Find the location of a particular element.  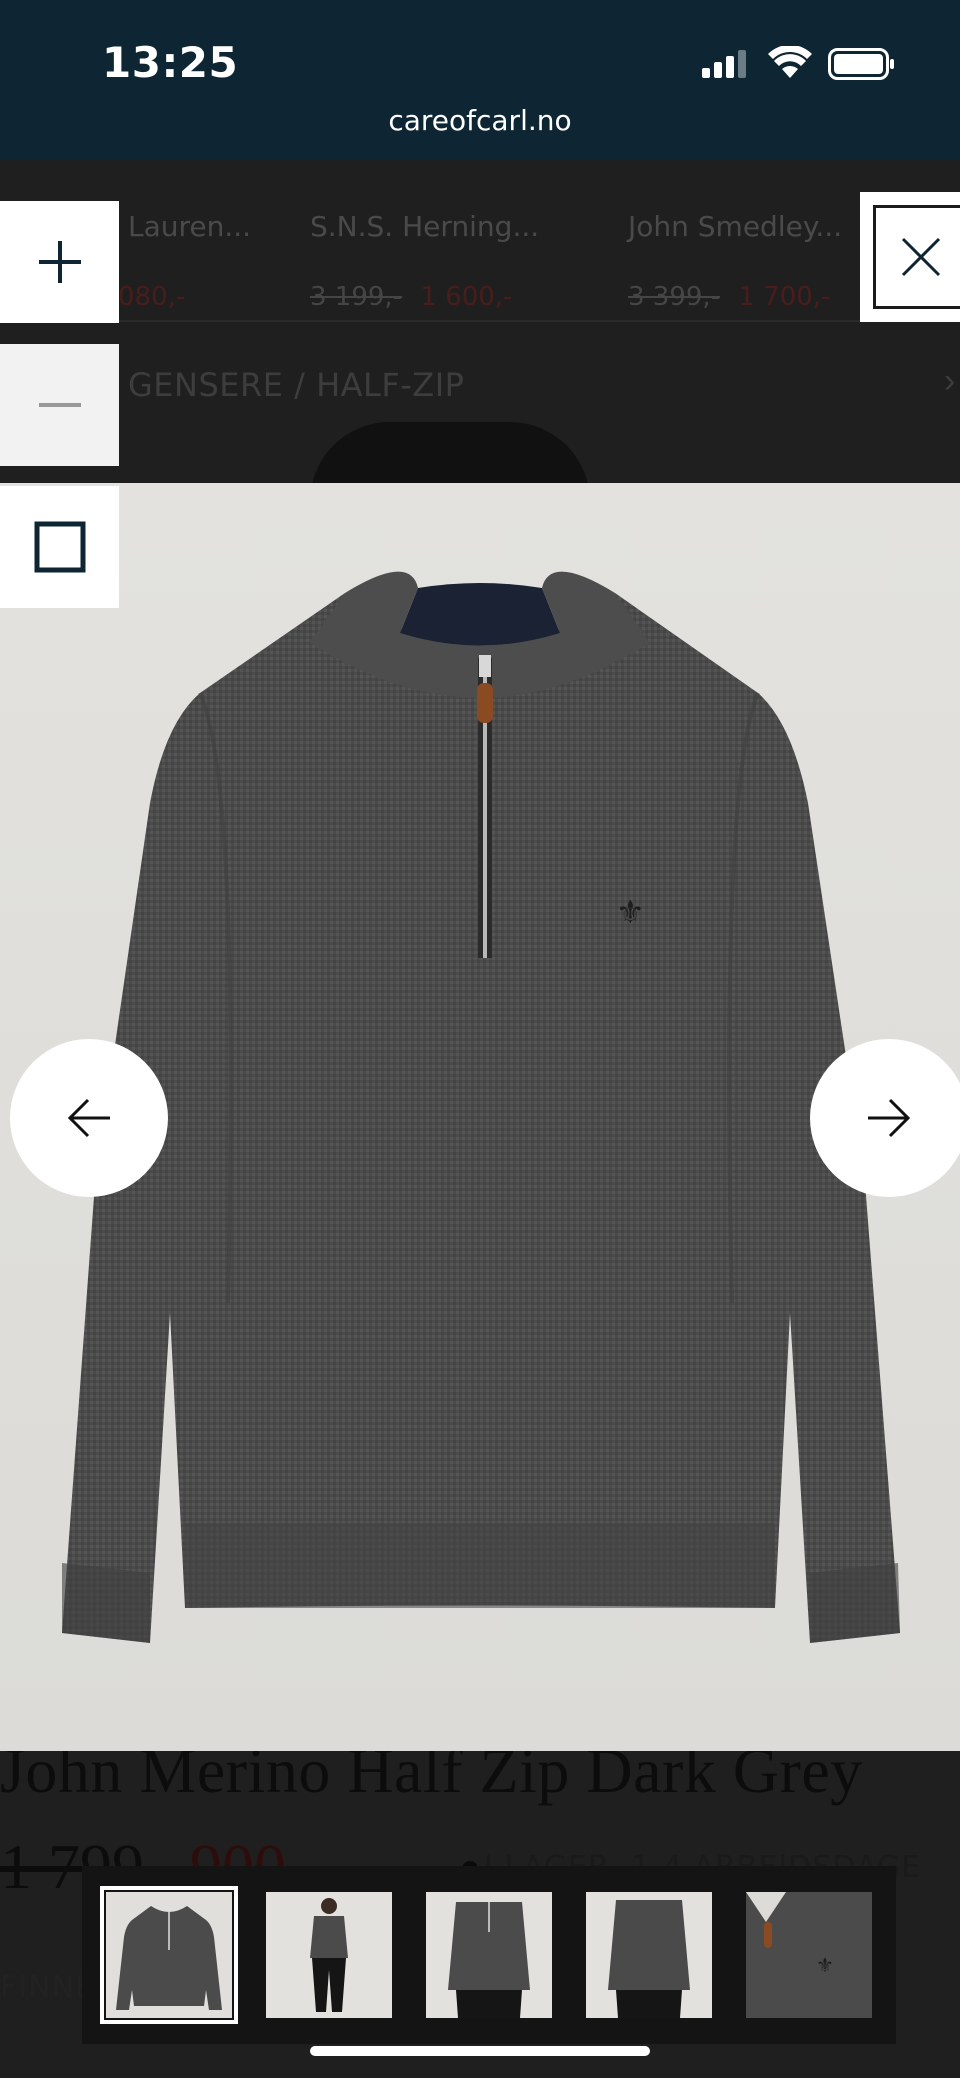

recommendation-old-price: 3 399,- is located at coordinates (674, 297).